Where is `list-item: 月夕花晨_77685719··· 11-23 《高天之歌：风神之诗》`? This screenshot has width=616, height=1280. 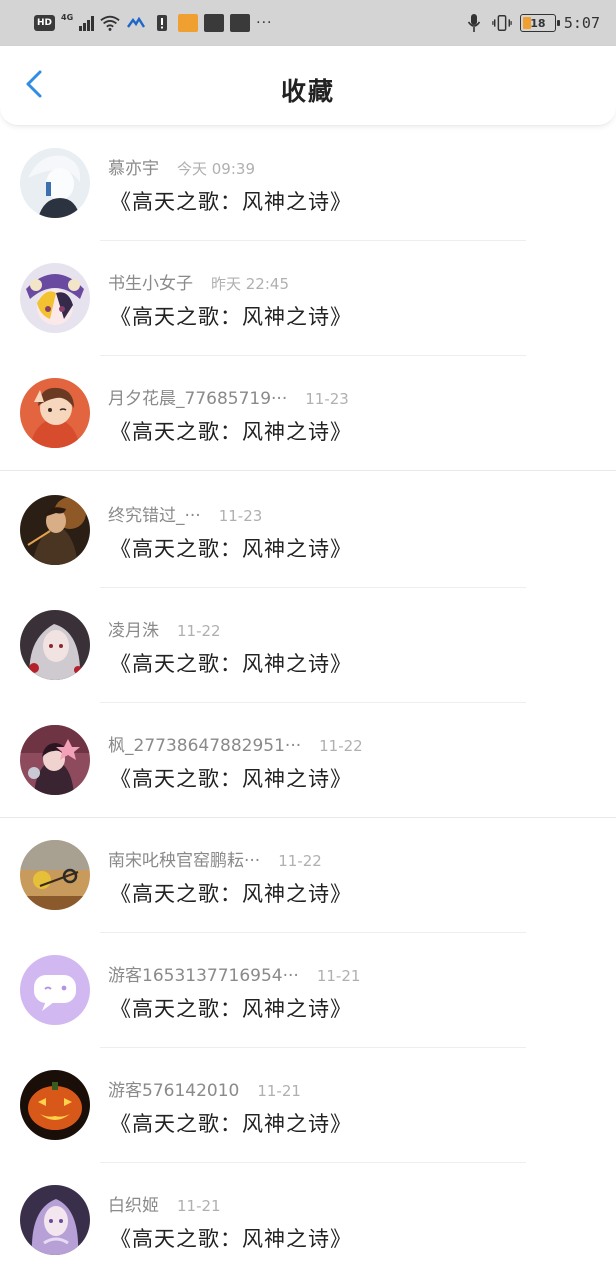
list-item: 月夕花晨_77685719··· 11-23 《高天之歌：风神之诗》 is located at coordinates (308, 413).